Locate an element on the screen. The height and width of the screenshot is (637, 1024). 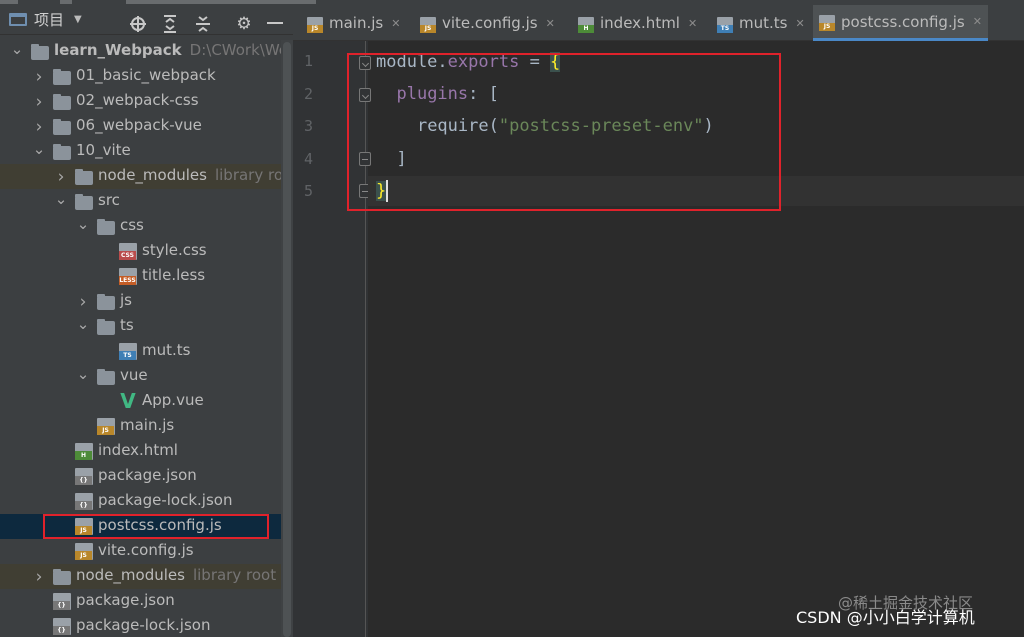
tree-item-label: 01_basic_webpack is located at coordinates (146, 75).